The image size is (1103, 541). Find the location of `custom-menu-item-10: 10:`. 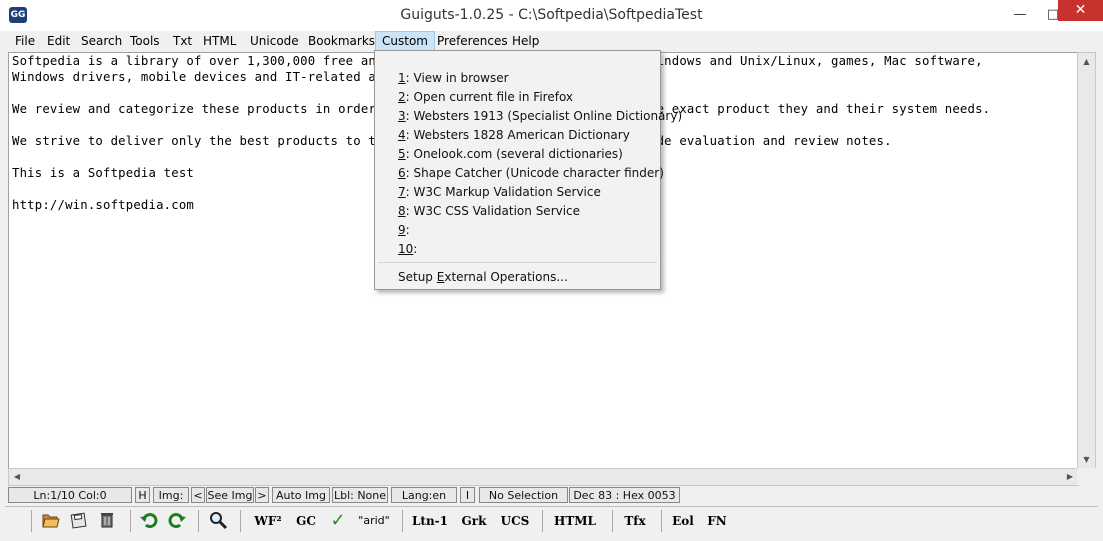

custom-menu-item-10: 10: is located at coordinates (407, 249).